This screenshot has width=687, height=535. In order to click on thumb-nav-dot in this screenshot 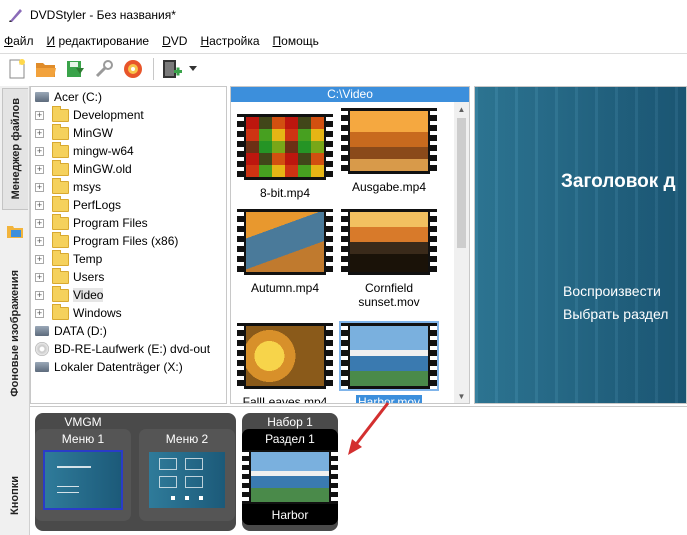, I will do `click(201, 498)`.